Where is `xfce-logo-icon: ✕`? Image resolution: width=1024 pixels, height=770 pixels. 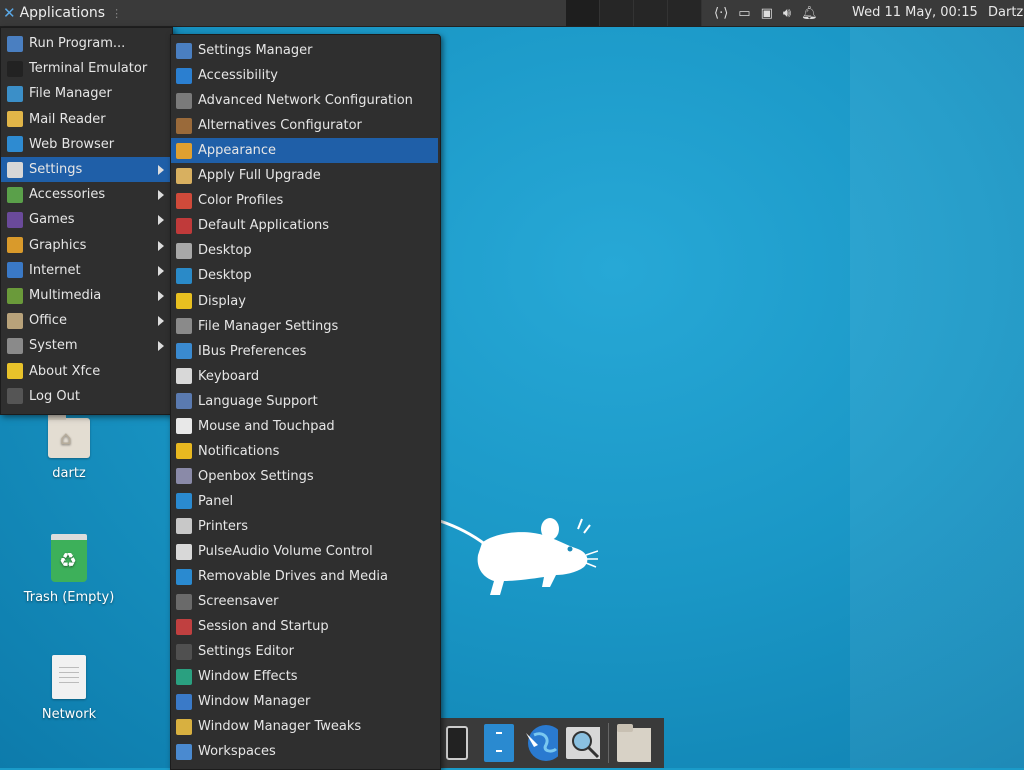 xfce-logo-icon: ✕ is located at coordinates (9, 13).